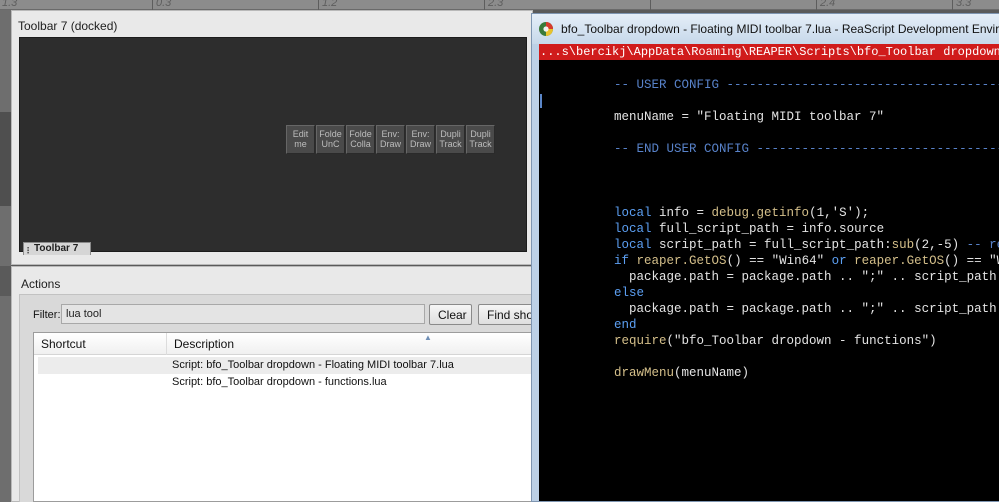 The image size is (999, 502). What do you see at coordinates (640, 341) in the screenshot?
I see `code-function: require` at bounding box center [640, 341].